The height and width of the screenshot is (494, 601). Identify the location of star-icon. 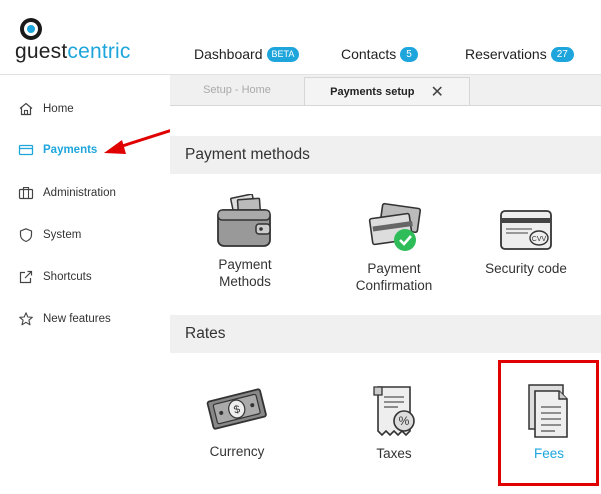
(26, 319).